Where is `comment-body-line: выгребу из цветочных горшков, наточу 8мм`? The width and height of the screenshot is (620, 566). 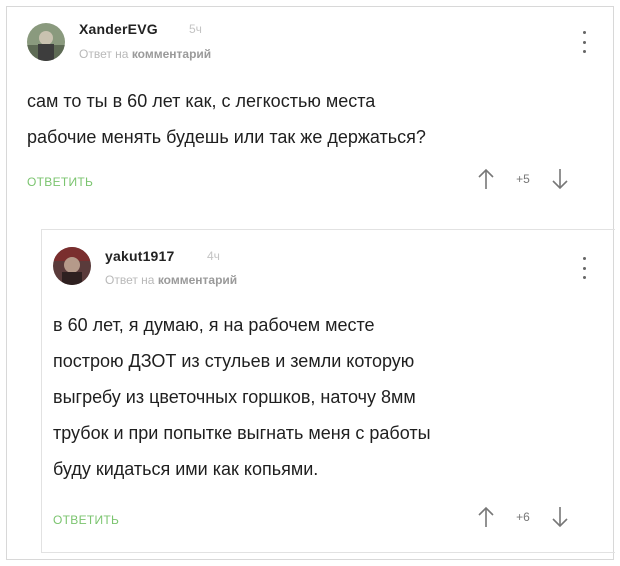 comment-body-line: выгребу из цветочных горшков, наточу 8мм is located at coordinates (234, 397).